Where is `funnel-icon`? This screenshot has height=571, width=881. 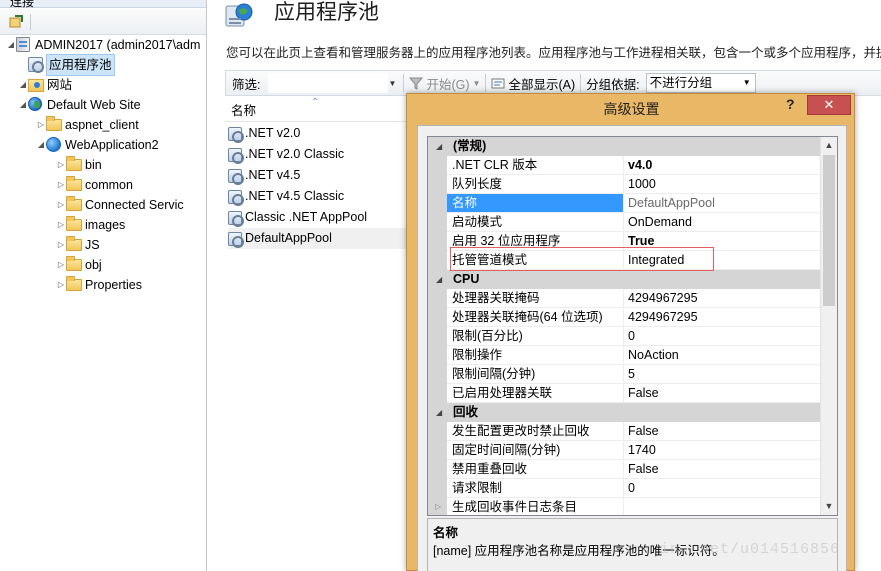
funnel-icon is located at coordinates (416, 83).